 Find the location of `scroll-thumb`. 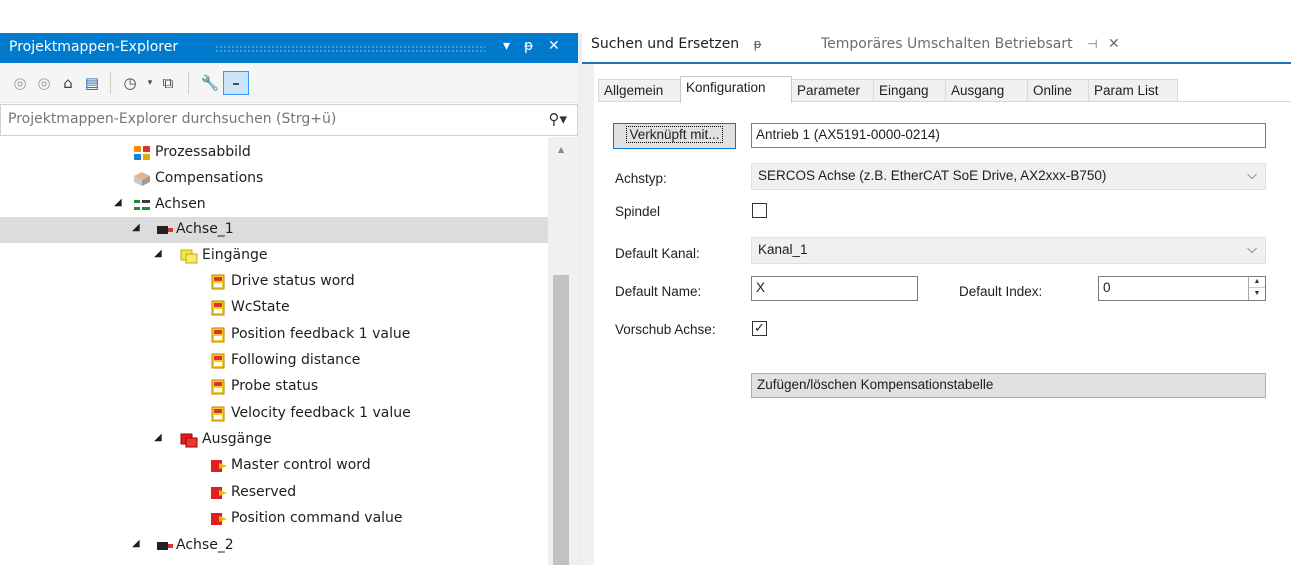

scroll-thumb is located at coordinates (561, 420).